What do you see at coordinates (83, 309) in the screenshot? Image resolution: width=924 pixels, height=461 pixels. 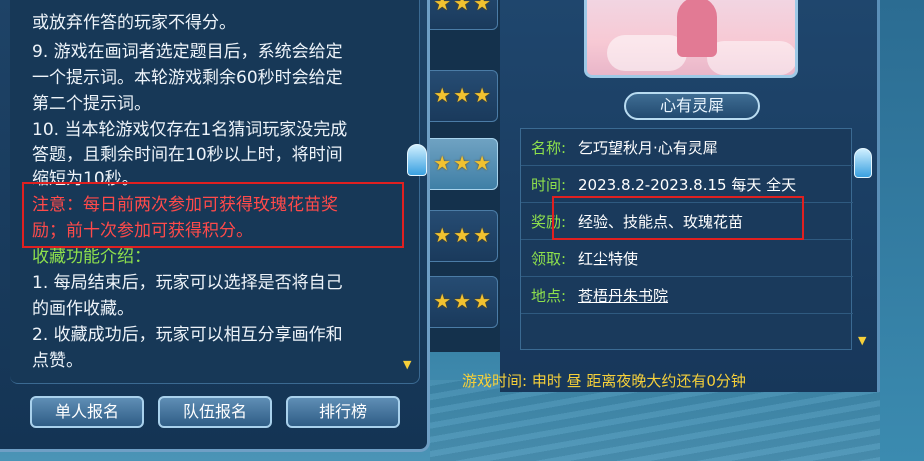 I see `collect-line: 的画作收藏。` at bounding box center [83, 309].